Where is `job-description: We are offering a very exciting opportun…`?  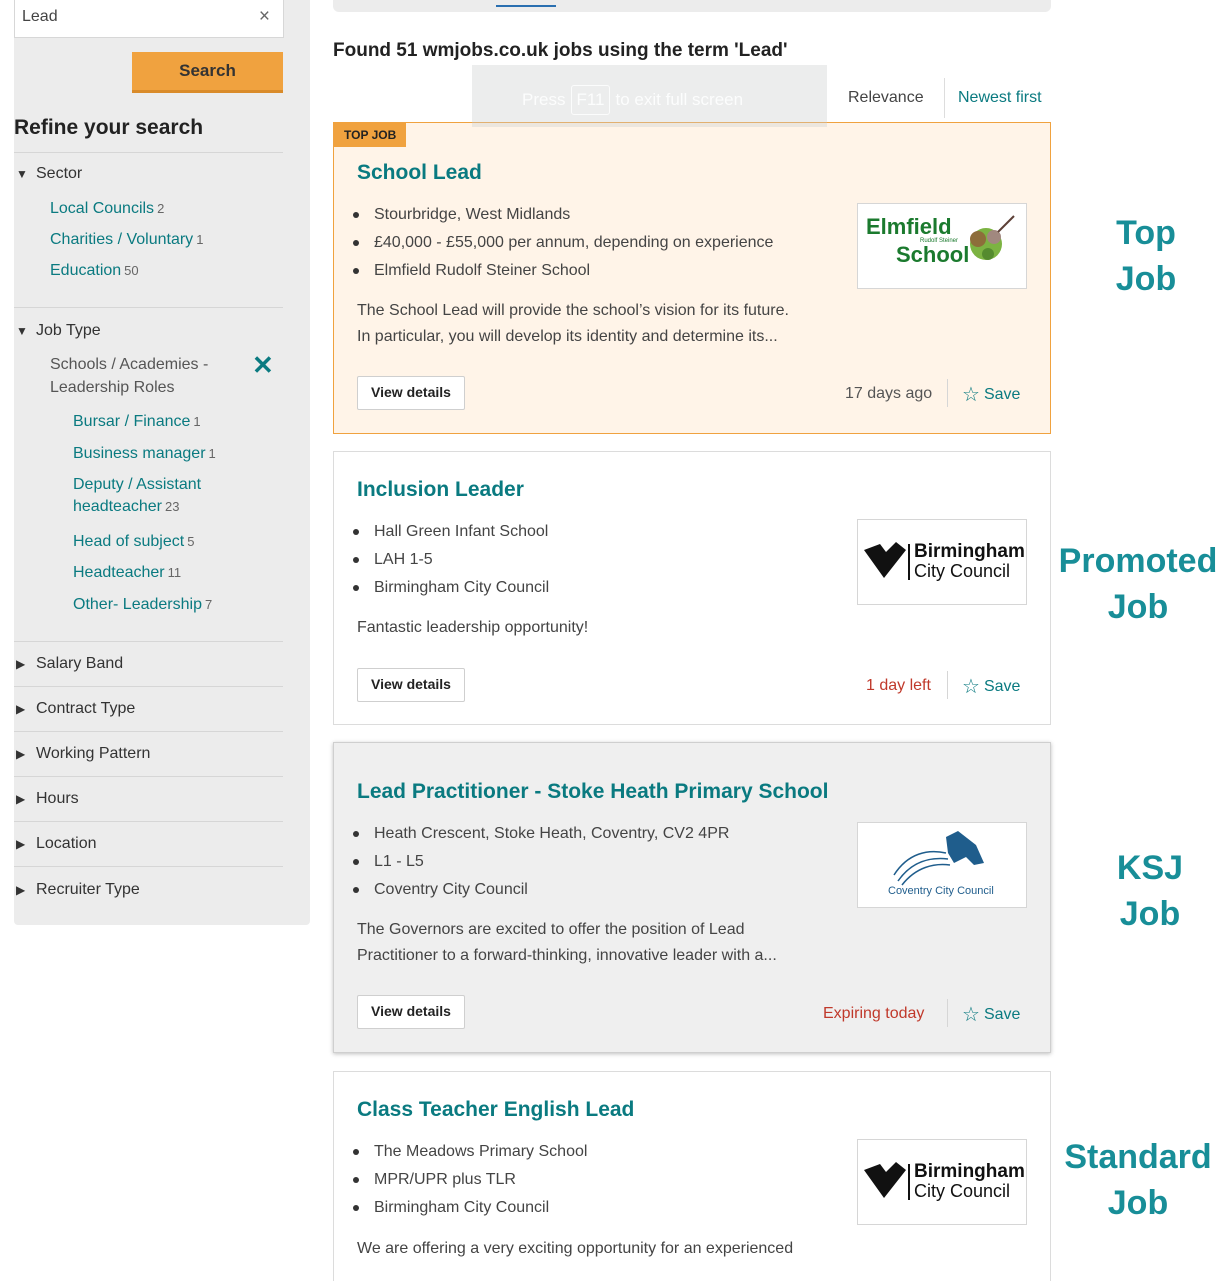
job-description: We are offering a very exciting opportun… is located at coordinates (575, 1248).